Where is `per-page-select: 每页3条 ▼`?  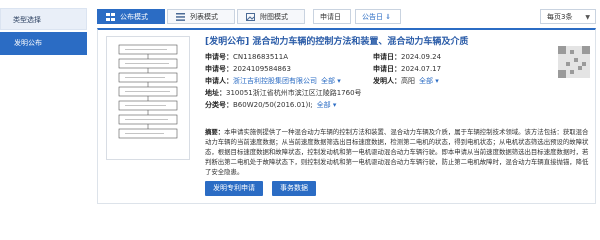
per-page-select: 每页3条 ▼ is located at coordinates (568, 16).